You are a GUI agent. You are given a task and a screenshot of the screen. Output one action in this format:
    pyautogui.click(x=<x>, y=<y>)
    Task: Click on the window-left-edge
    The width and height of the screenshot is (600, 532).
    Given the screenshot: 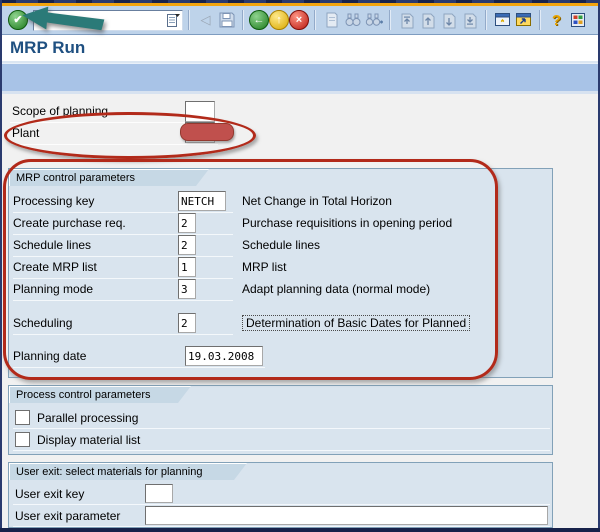 What is the action you would take?
    pyautogui.click(x=1, y=266)
    